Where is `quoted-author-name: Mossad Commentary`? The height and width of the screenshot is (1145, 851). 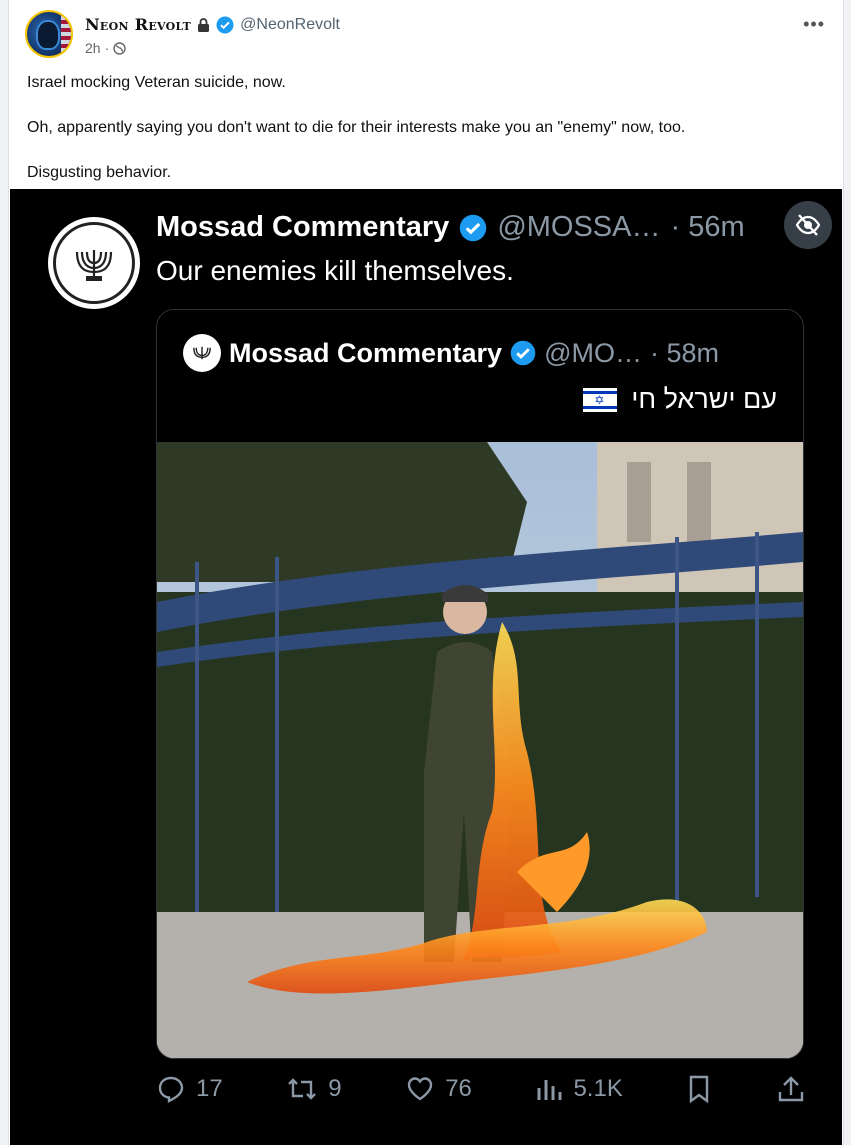
quoted-author-name: Mossad Commentary is located at coordinates (366, 352).